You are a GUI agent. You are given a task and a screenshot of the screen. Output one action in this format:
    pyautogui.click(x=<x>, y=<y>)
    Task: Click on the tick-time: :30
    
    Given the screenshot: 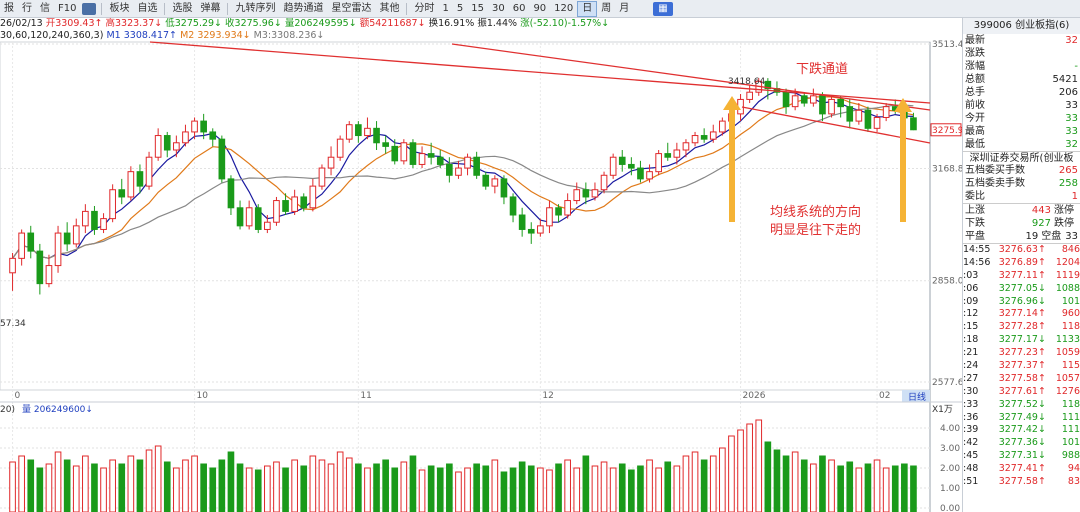 What is the action you would take?
    pyautogui.click(x=971, y=391)
    